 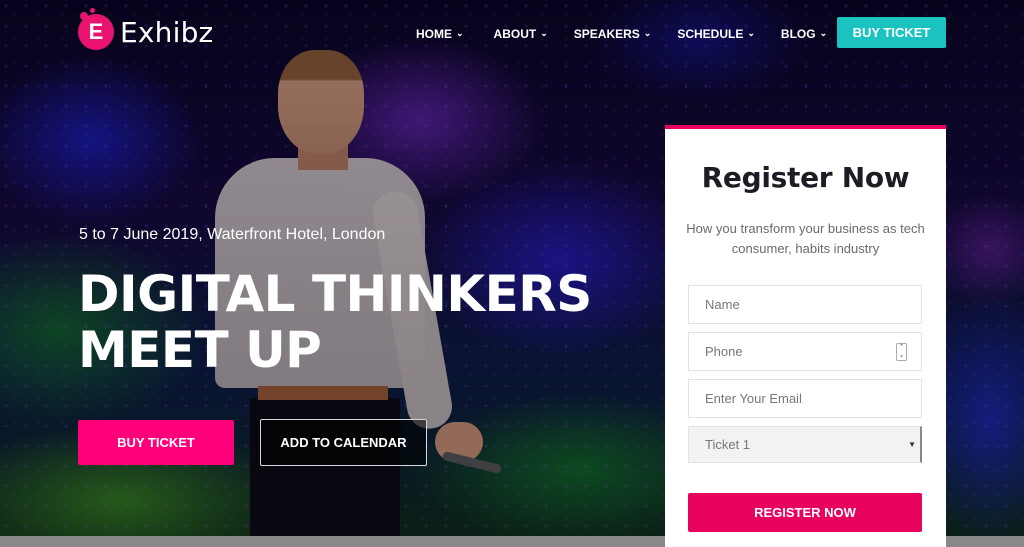 What do you see at coordinates (805, 351) in the screenshot?
I see `phone-input: Phone ⌃ ⌄` at bounding box center [805, 351].